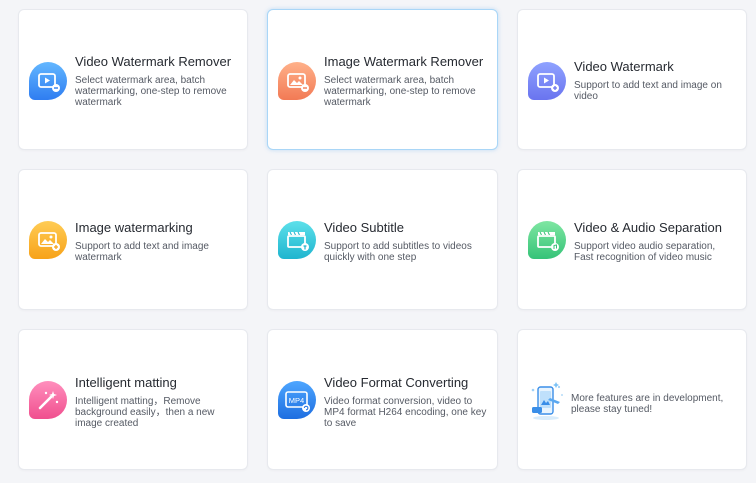 Image resolution: width=756 pixels, height=483 pixels. I want to click on image-watermark-remover-icon, so click(297, 81).